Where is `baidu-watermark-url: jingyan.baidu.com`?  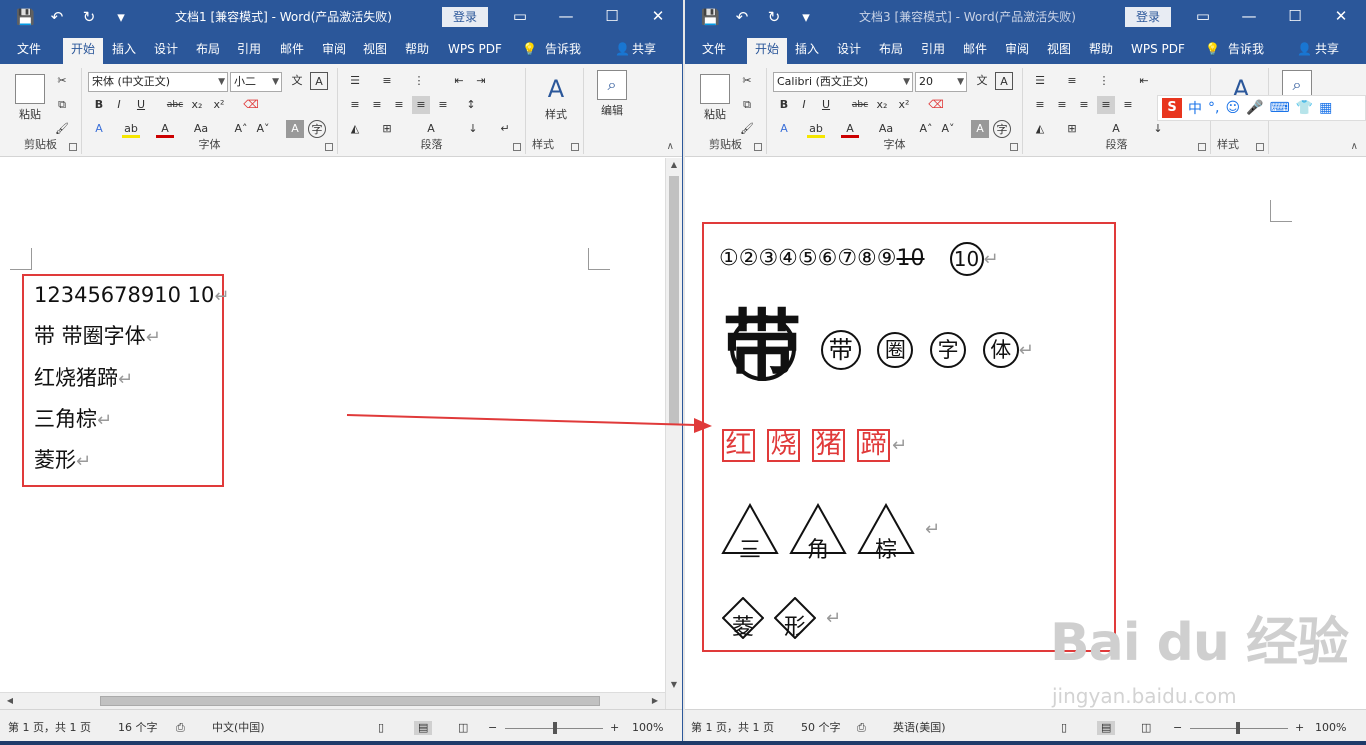 baidu-watermark-url: jingyan.baidu.com is located at coordinates (1144, 696).